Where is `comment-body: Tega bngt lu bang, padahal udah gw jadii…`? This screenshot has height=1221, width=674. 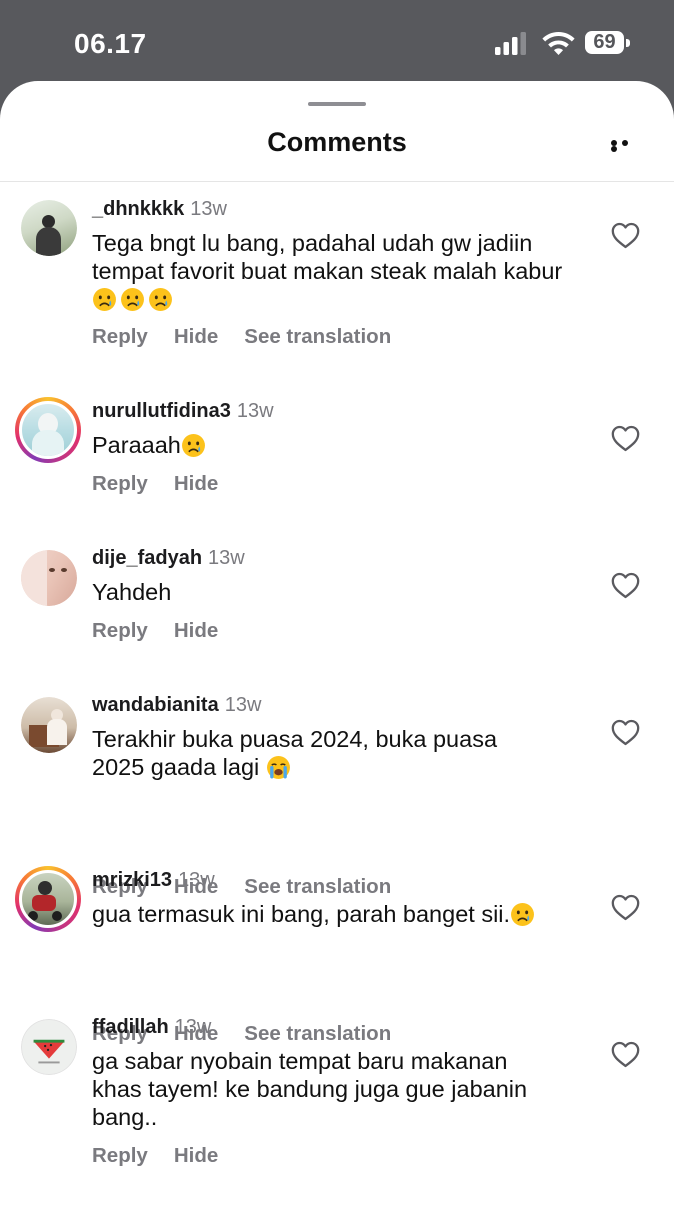 comment-body: Tega bngt lu bang, padahal udah gw jadii… is located at coordinates (327, 257).